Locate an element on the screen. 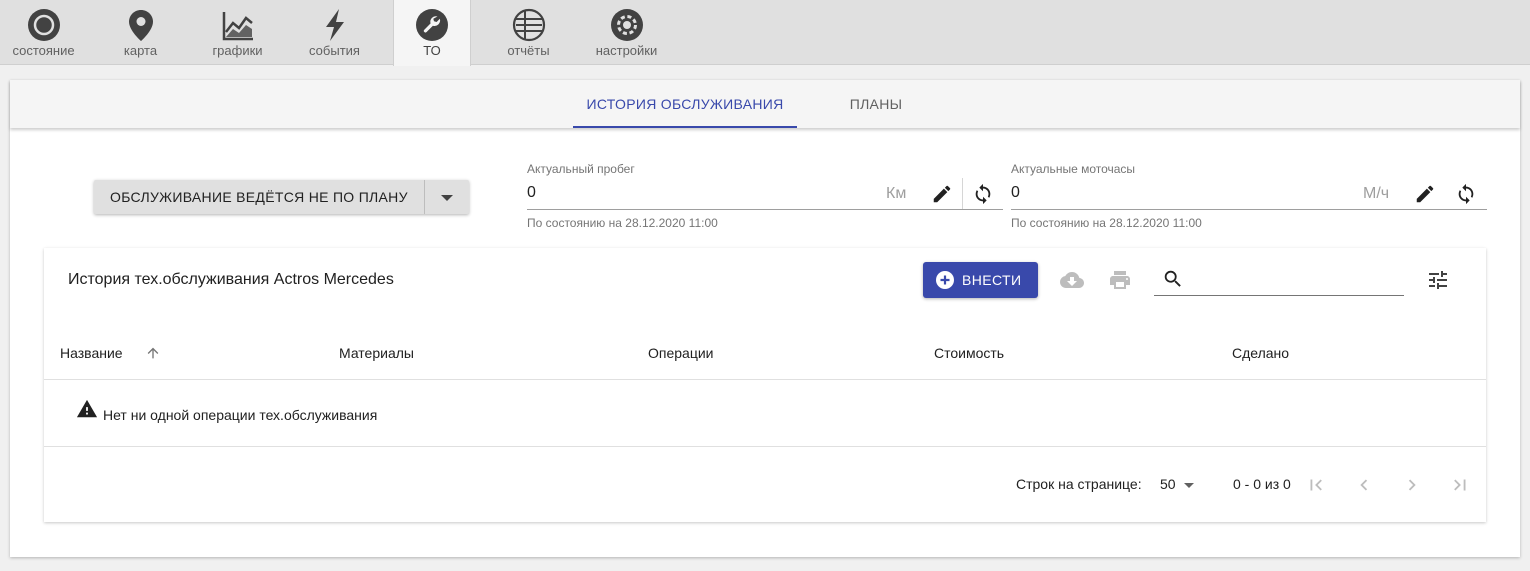  divider is located at coordinates (962, 193).